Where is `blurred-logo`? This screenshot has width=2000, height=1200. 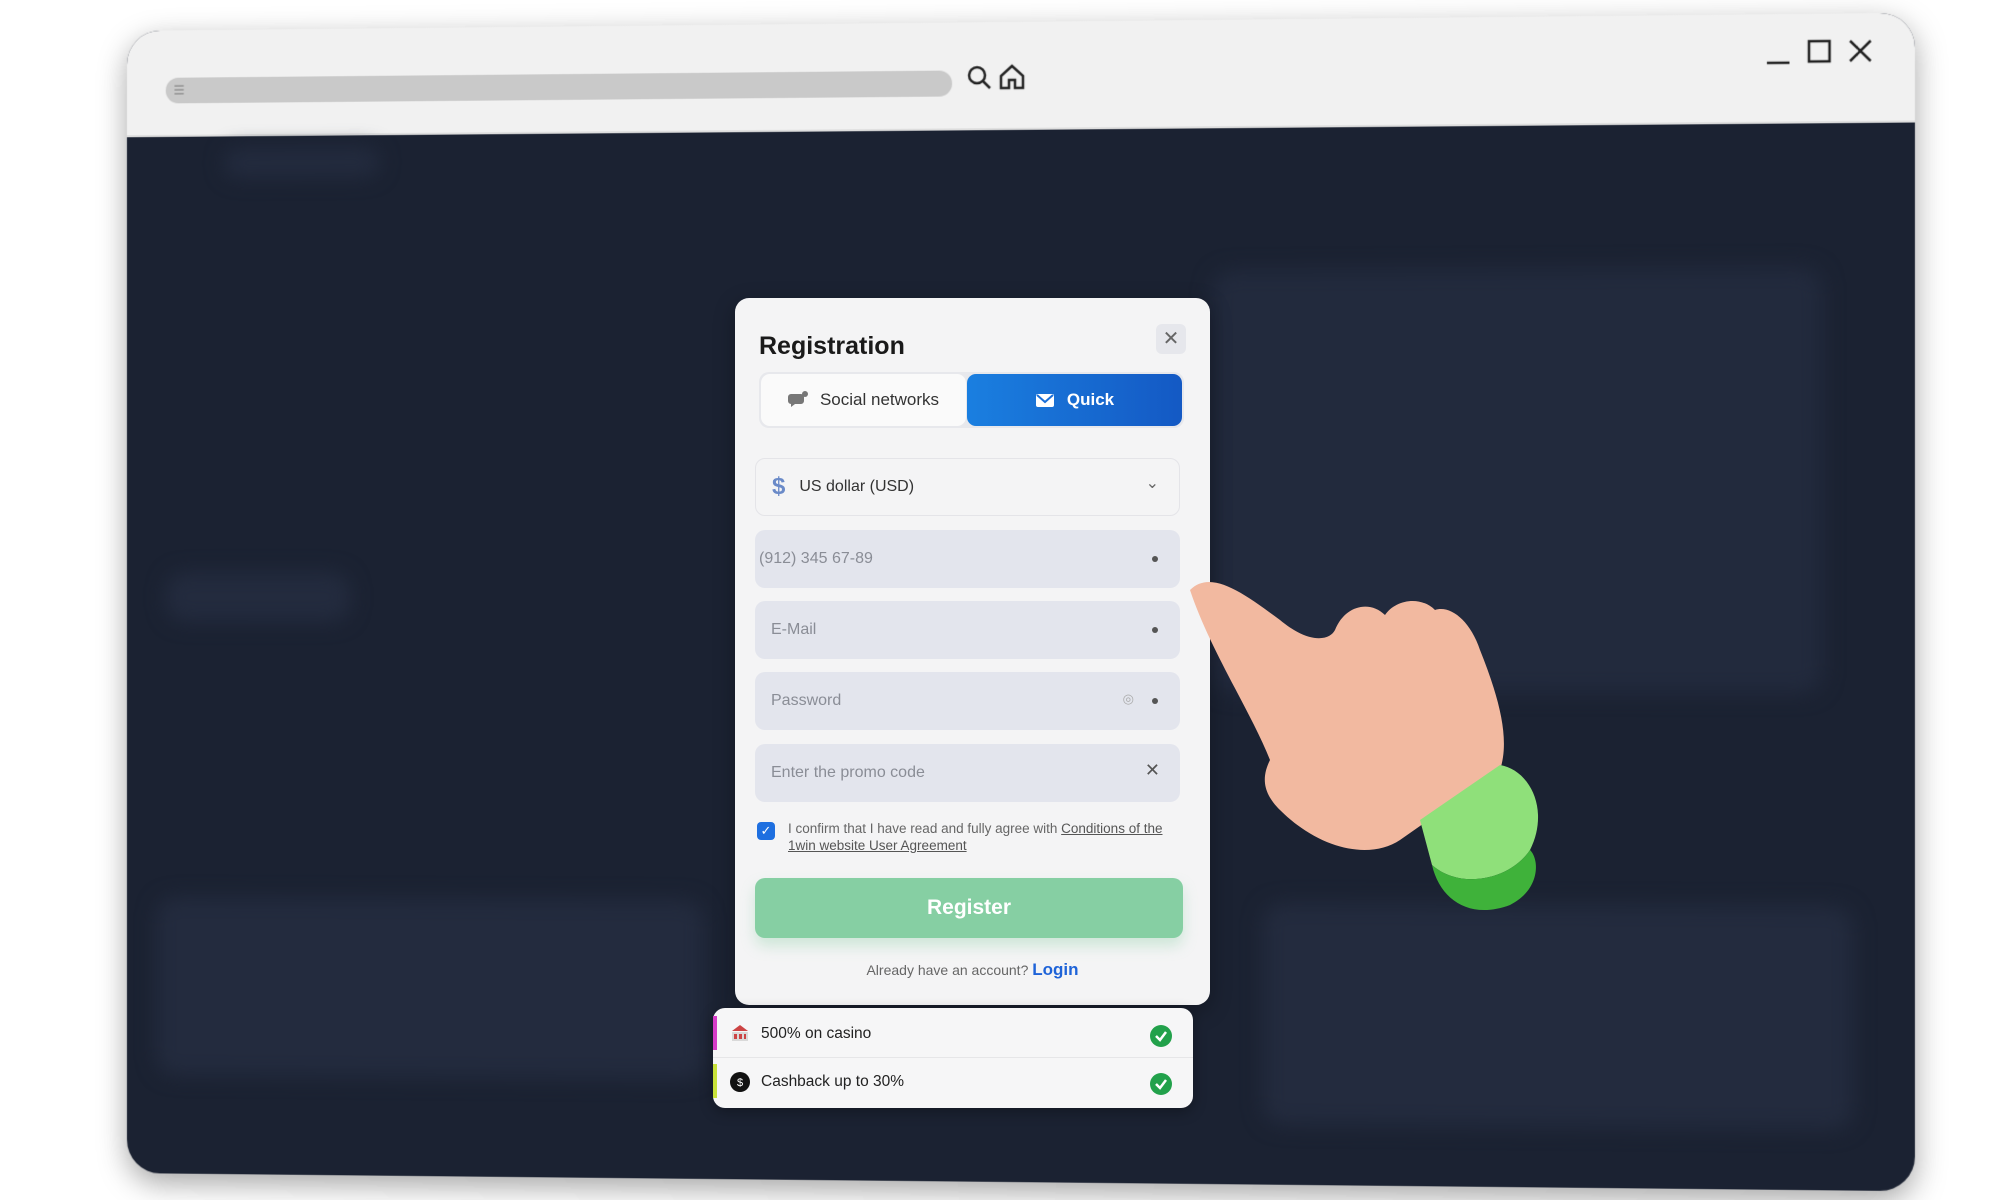 blurred-logo is located at coordinates (302, 162).